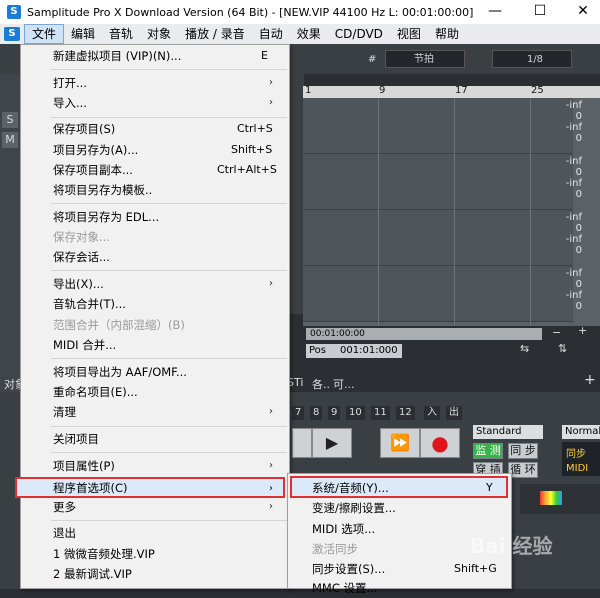 This screenshot has width=600, height=598. I want to click on menu-object: 对象, so click(159, 34).